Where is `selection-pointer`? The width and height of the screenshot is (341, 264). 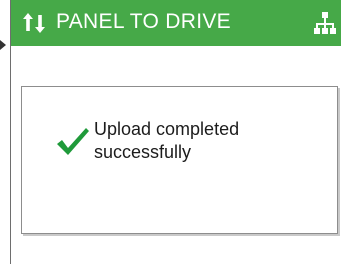 selection-pointer is located at coordinates (5, 43).